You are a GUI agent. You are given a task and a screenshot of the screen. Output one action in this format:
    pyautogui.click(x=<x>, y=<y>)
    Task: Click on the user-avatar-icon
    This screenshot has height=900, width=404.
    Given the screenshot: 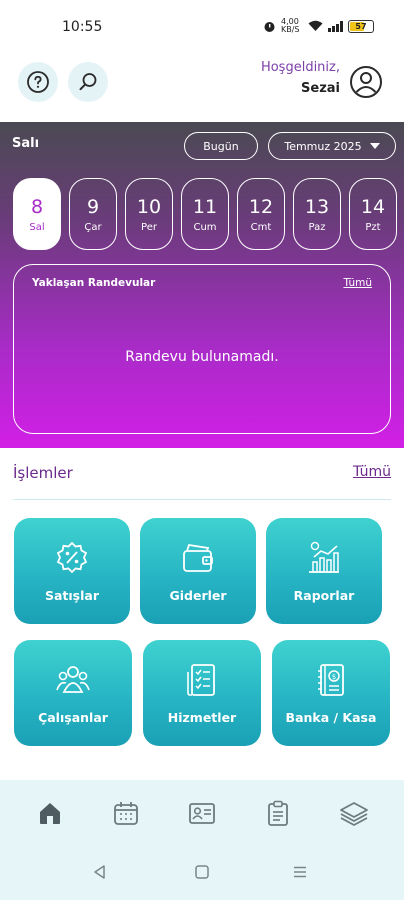 What is the action you would take?
    pyautogui.click(x=366, y=82)
    